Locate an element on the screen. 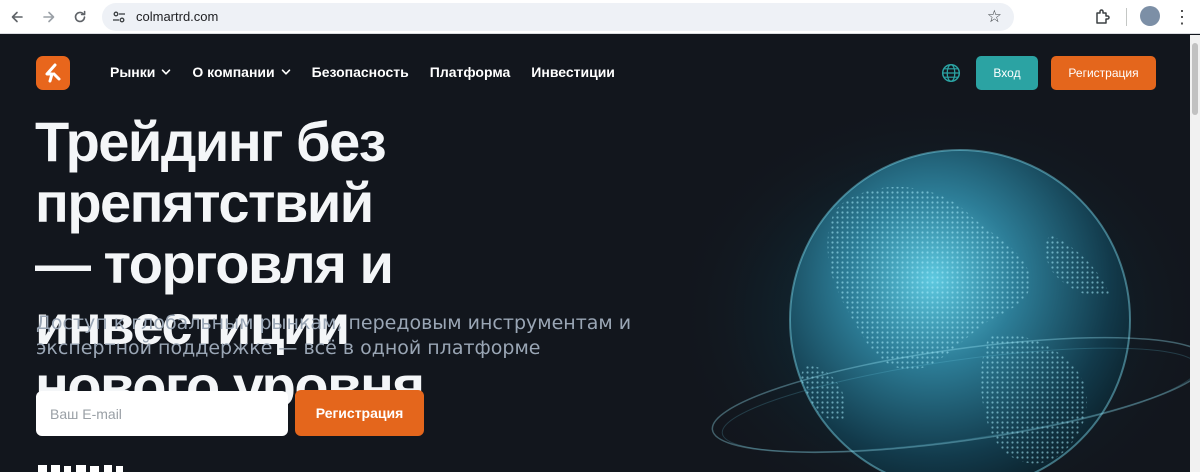  address-bar: colmartrd.com ☆ is located at coordinates (558, 17).